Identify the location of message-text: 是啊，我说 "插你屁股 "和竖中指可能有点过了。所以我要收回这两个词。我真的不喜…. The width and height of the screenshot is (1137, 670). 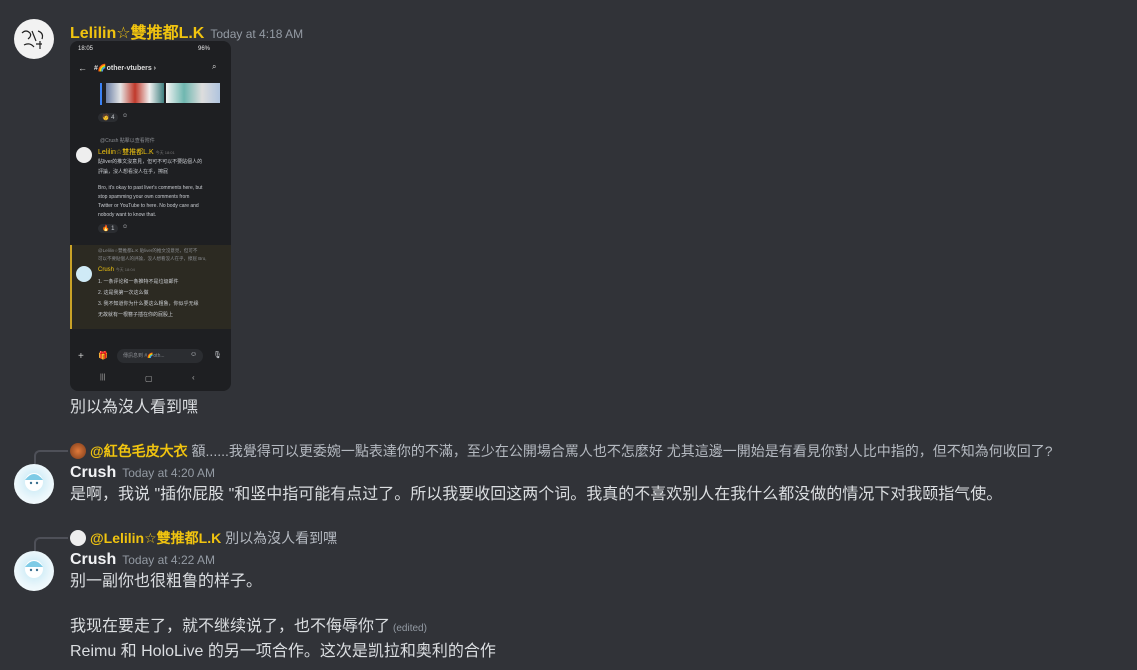
(536, 494).